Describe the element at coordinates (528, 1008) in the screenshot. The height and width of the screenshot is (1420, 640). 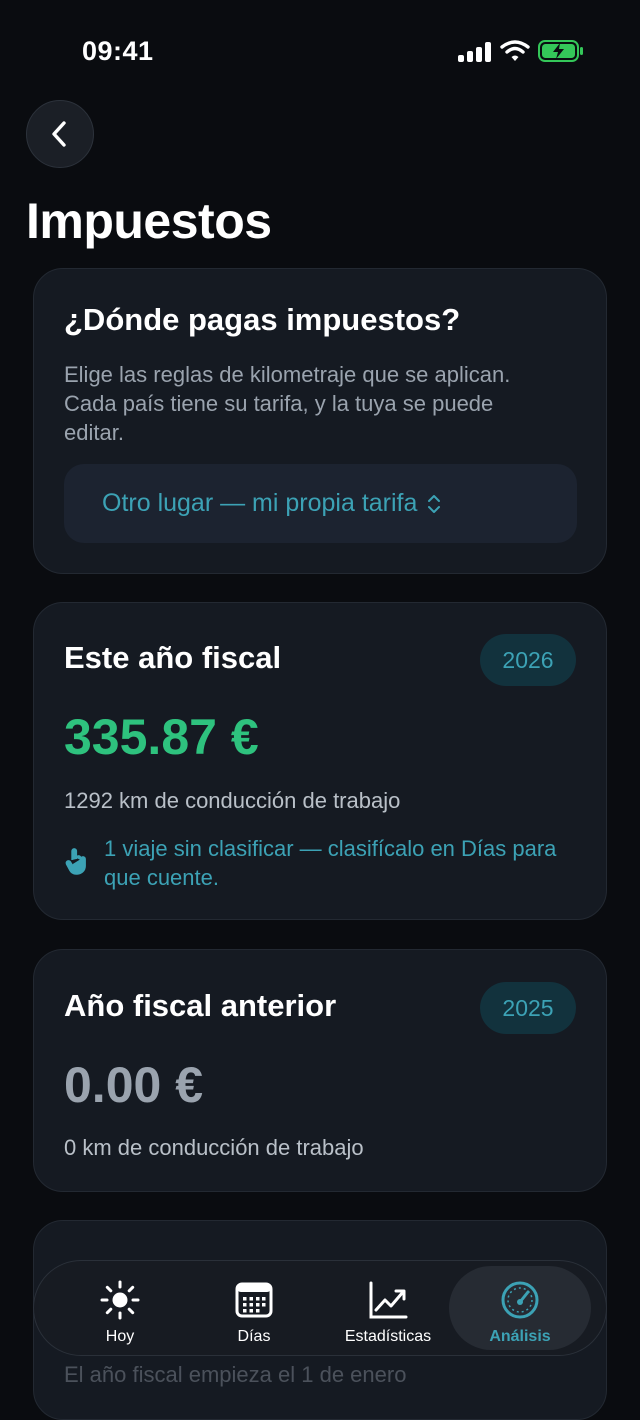
I see `previous-year-badge: 2025` at that location.